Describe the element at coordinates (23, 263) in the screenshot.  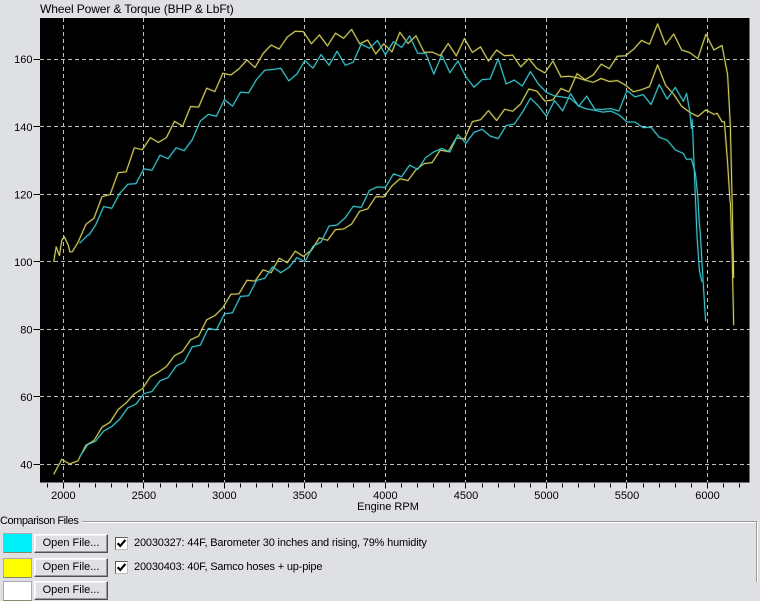
I see `svg-text: 100` at that location.